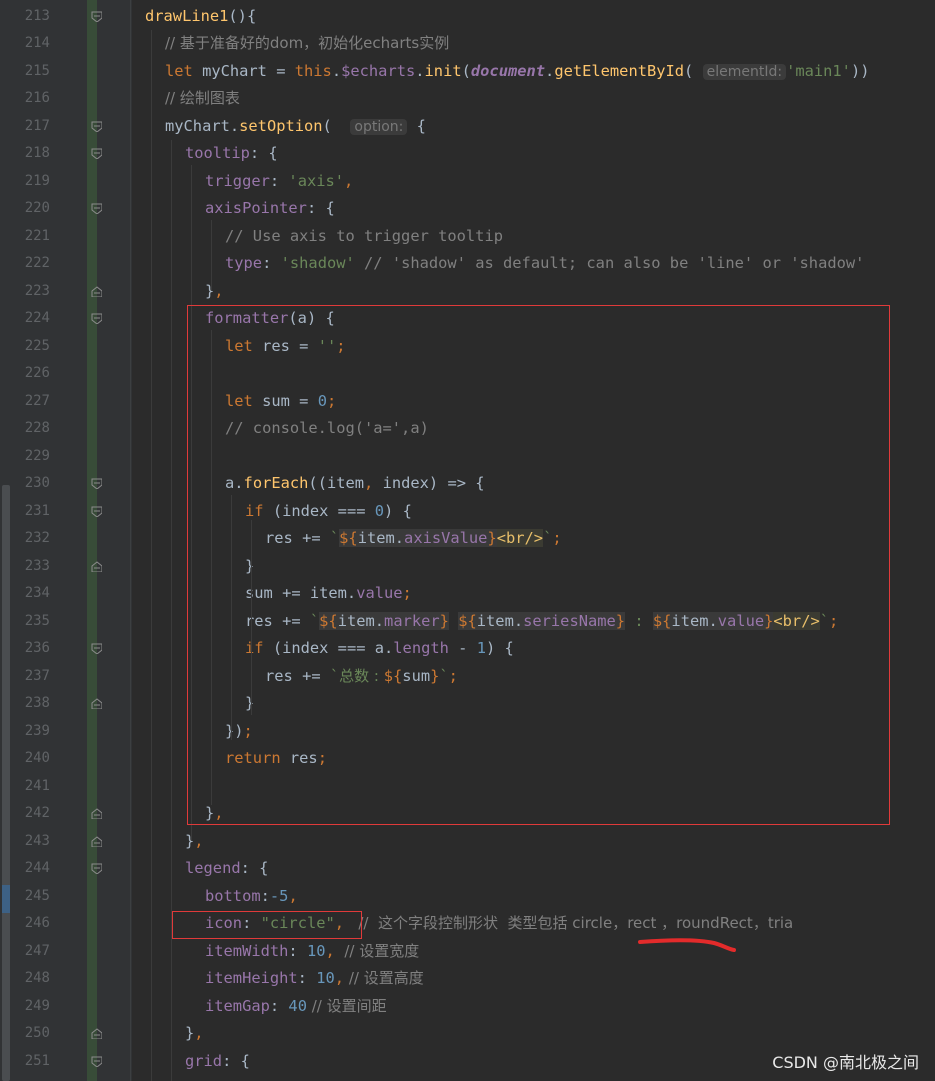 This screenshot has height=1081, width=935. What do you see at coordinates (37, 70) in the screenshot?
I see `line-number: 215` at bounding box center [37, 70].